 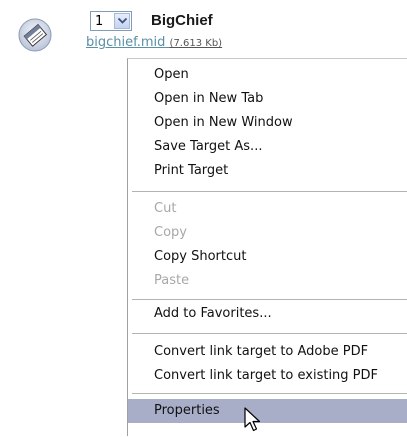 I want to click on menu-item-open: Open, so click(x=267, y=75).